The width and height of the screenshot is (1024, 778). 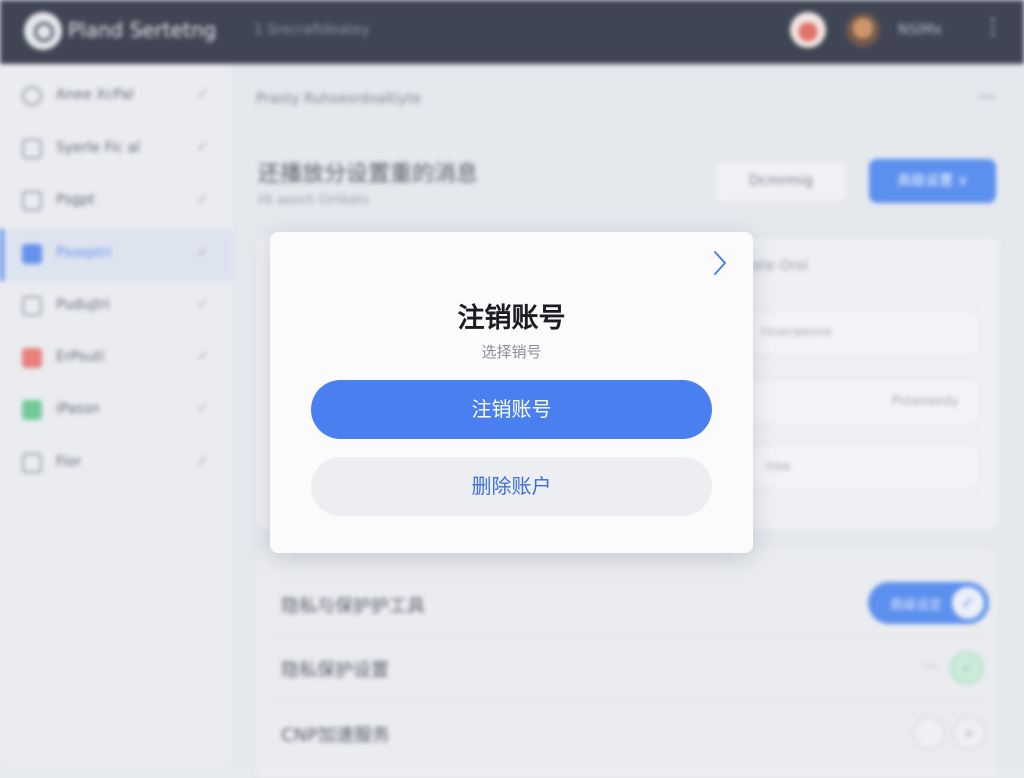 What do you see at coordinates (720, 263) in the screenshot?
I see `chevron-right-icon` at bounding box center [720, 263].